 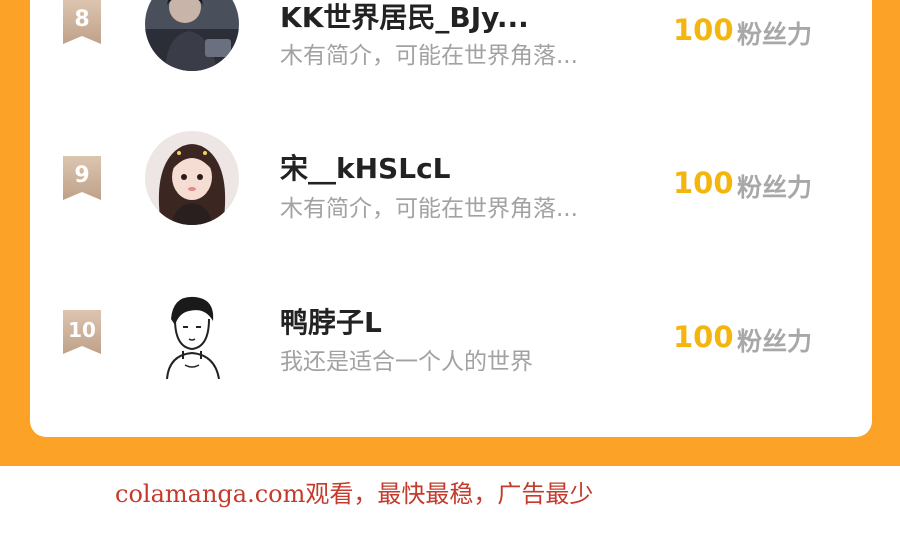 I want to click on user-name: 宋__kHSLcL, so click(x=365, y=167).